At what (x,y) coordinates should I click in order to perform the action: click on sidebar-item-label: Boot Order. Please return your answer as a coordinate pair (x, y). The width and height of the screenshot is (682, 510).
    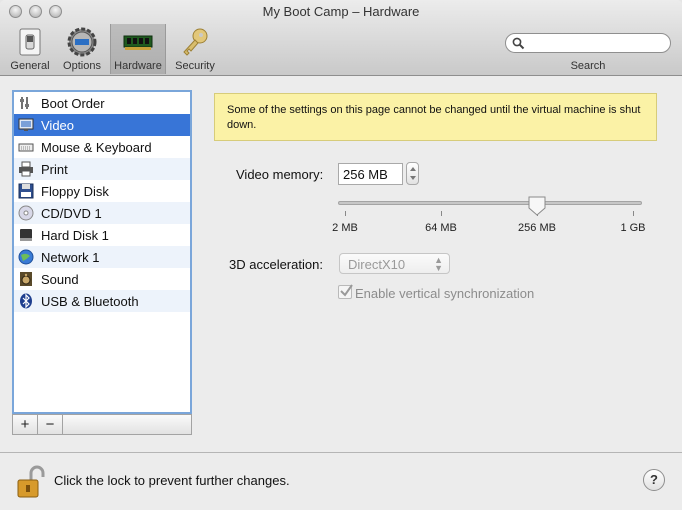
    Looking at the image, I should click on (73, 103).